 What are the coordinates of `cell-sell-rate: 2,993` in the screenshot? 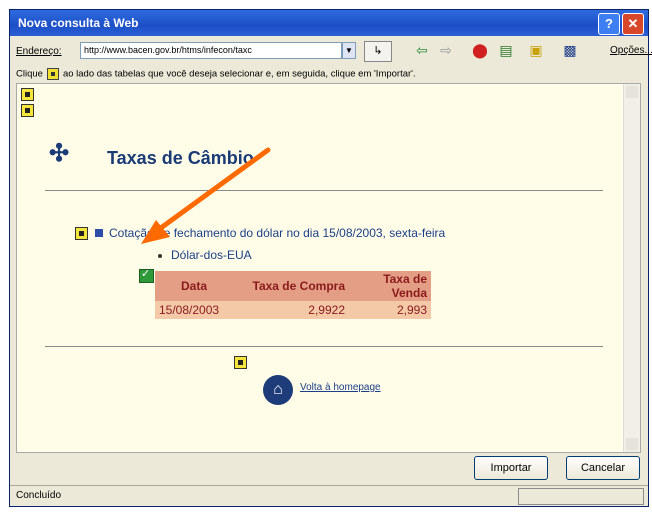 It's located at (390, 310).